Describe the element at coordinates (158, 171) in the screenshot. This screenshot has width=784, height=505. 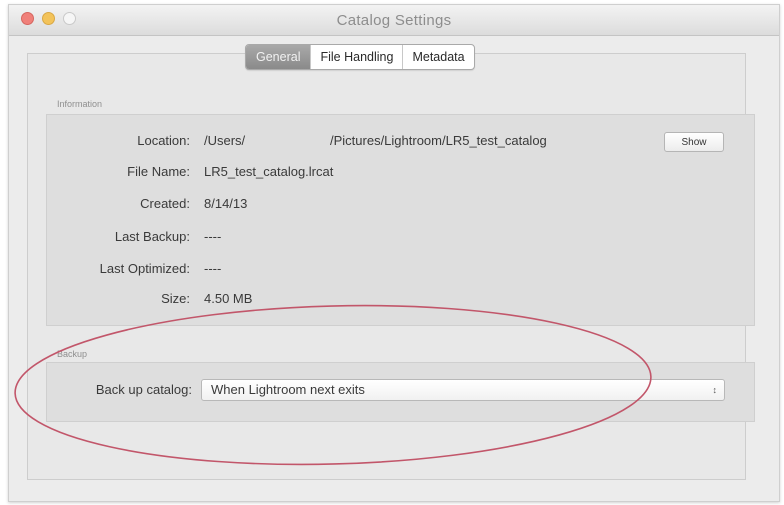
I see `file-name-label: File Name:` at that location.